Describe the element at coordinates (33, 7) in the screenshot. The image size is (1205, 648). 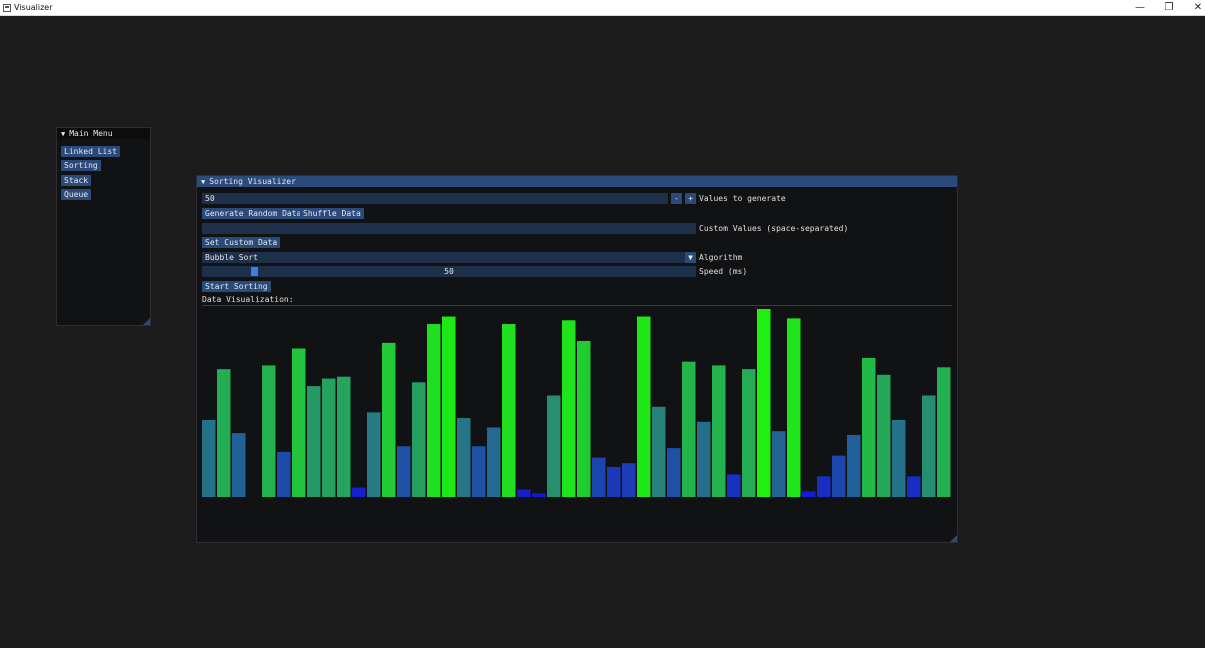
I see `window-title: Visualizer` at that location.